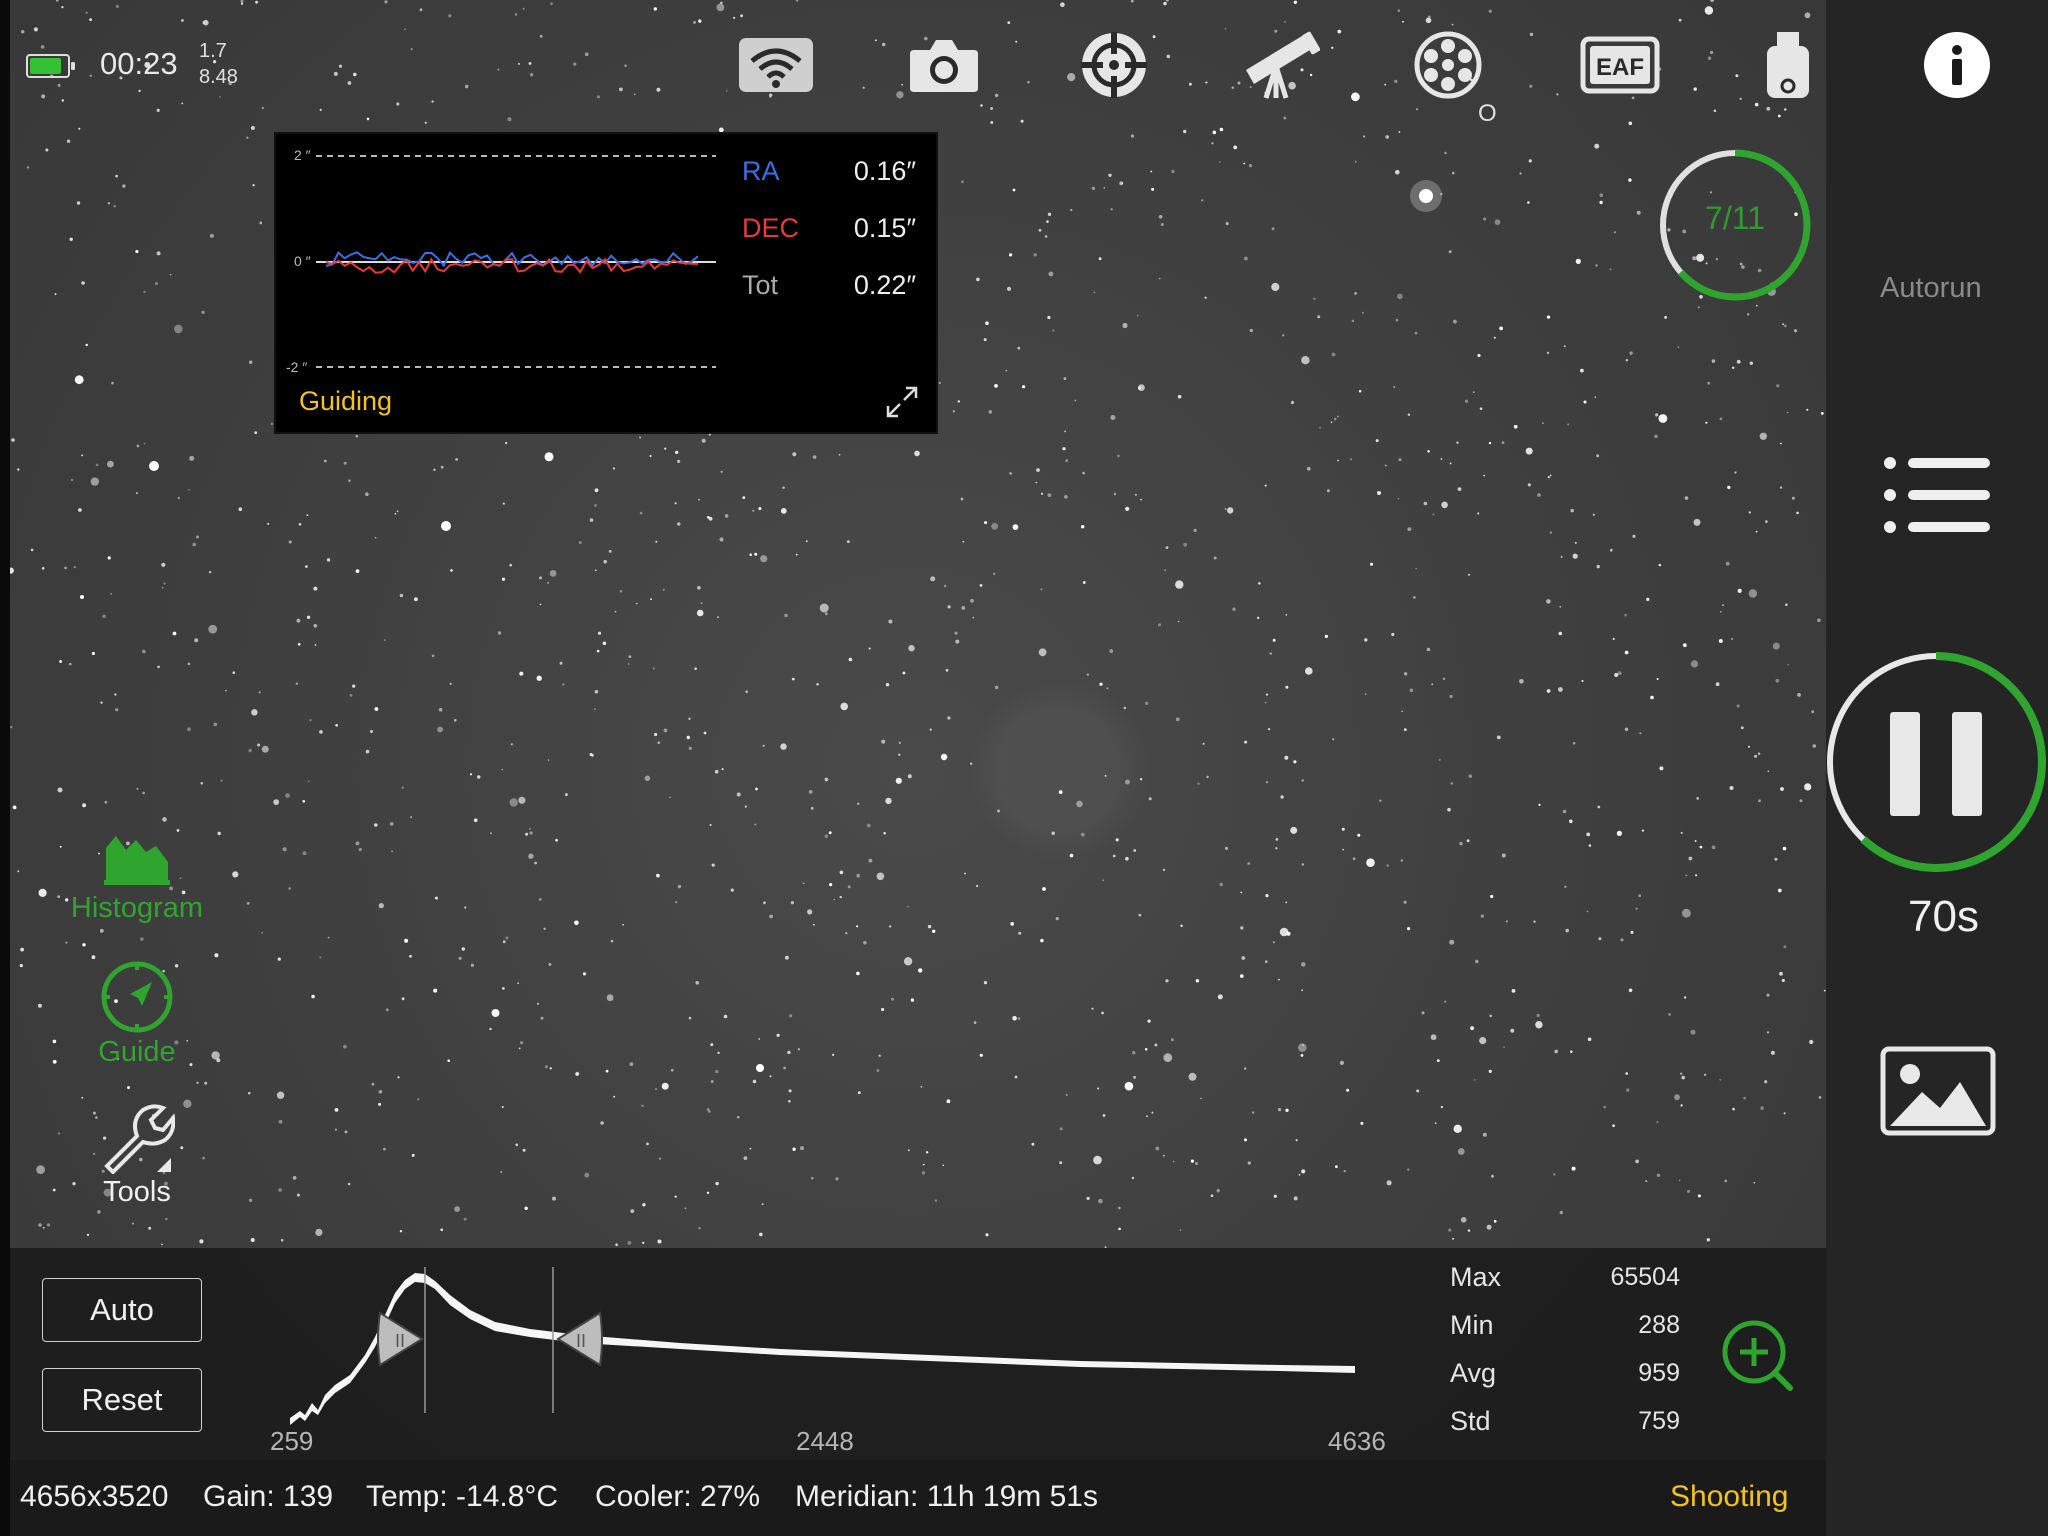 The image size is (2048, 1536). I want to click on stat-min-label: Min, so click(1472, 1325).